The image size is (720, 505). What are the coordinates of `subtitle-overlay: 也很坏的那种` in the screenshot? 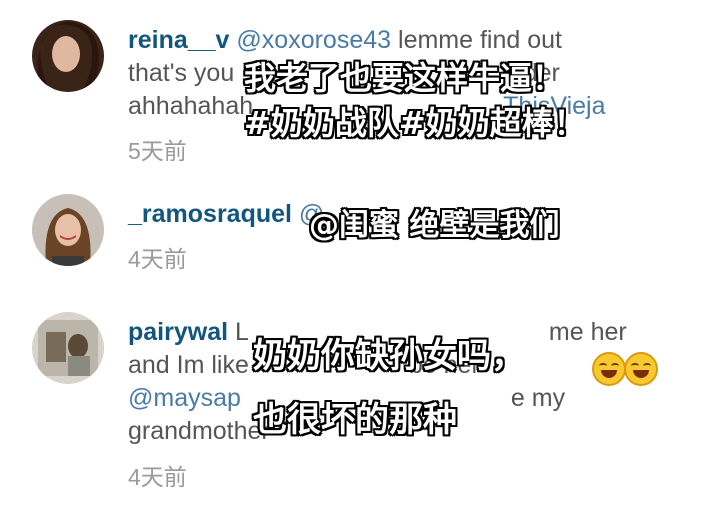 It's located at (355, 420).